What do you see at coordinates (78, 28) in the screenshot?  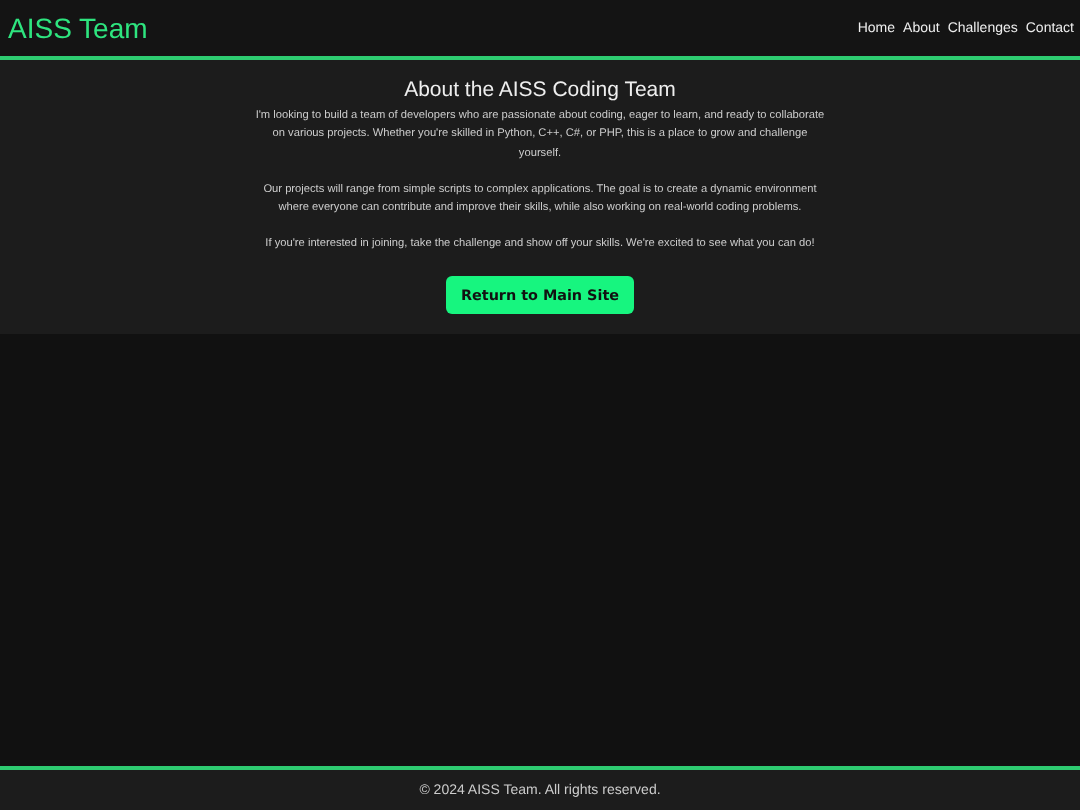 I see `site-logo: AISS Team` at bounding box center [78, 28].